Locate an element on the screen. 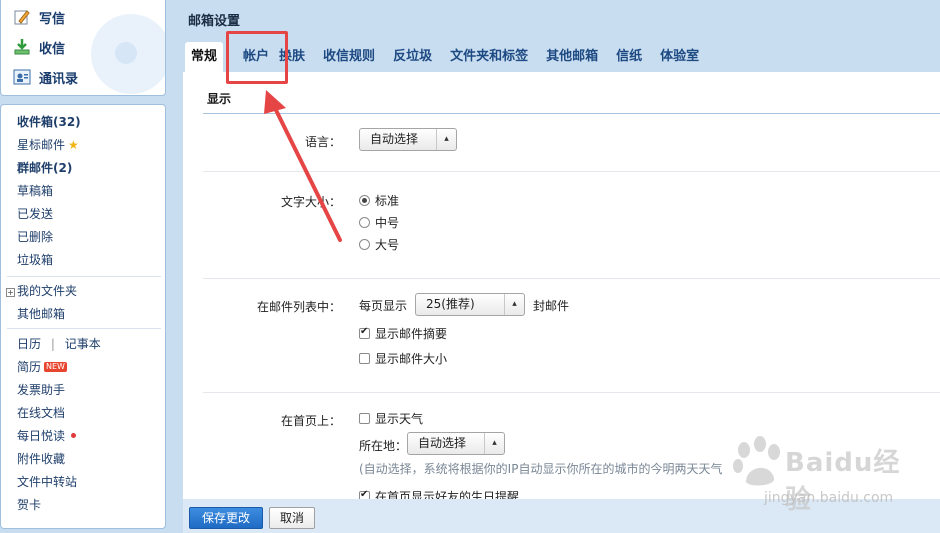 This screenshot has width=940, height=533. baidu-watermark: Baidu经验 jingyan.baidu.com is located at coordinates (820, 472).